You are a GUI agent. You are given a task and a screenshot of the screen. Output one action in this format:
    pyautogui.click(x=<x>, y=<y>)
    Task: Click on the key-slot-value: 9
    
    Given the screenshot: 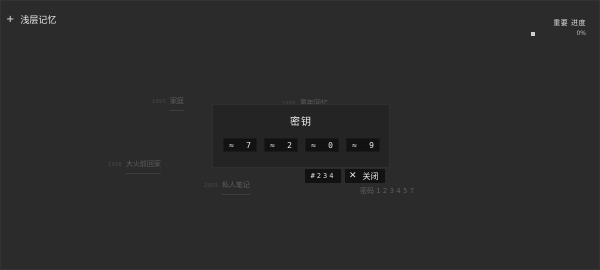 What is the action you would take?
    pyautogui.click(x=371, y=145)
    